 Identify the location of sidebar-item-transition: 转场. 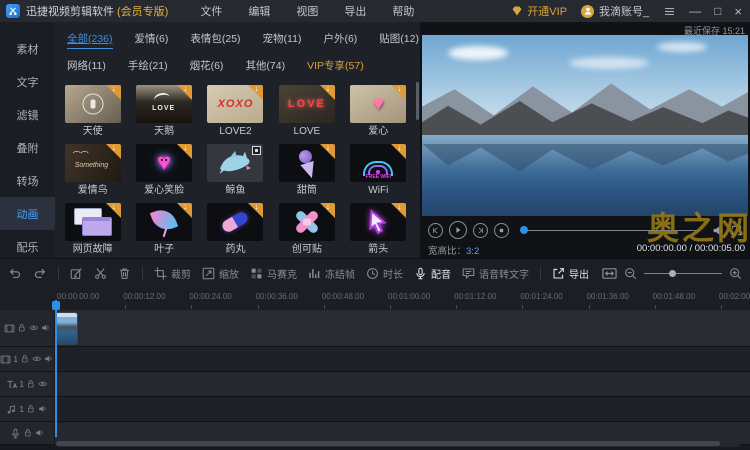
(27, 180).